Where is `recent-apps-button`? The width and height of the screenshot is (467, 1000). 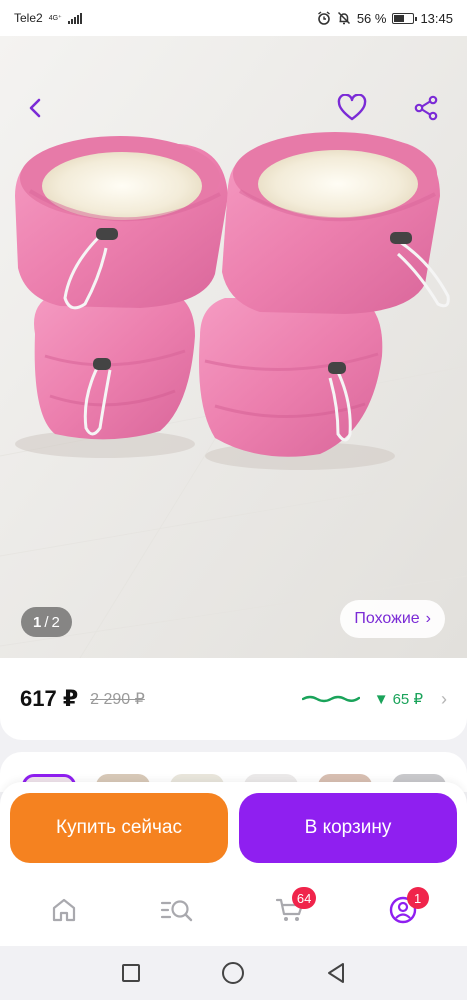
recent-apps-button is located at coordinates (131, 973).